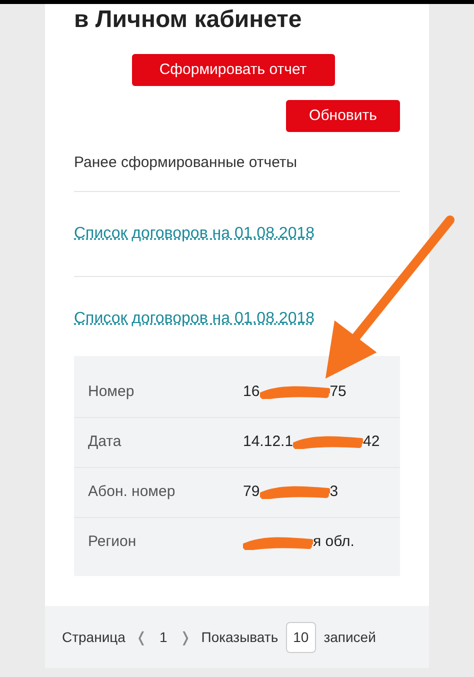 The image size is (474, 677). I want to click on show-label: Показывать, so click(239, 637).